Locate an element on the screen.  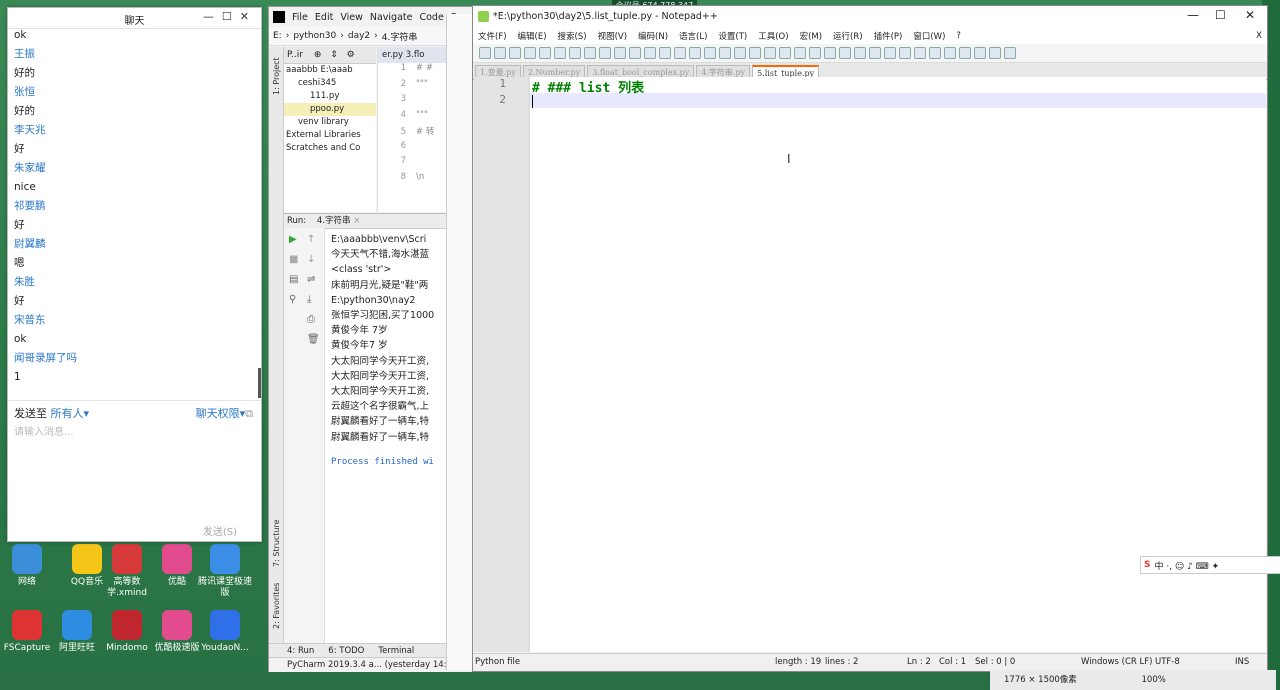
code-text: \n is located at coordinates (420, 177).